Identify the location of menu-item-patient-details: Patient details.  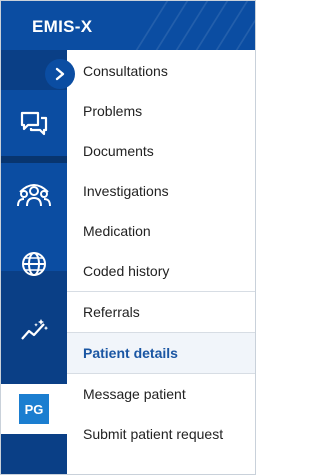
(161, 353).